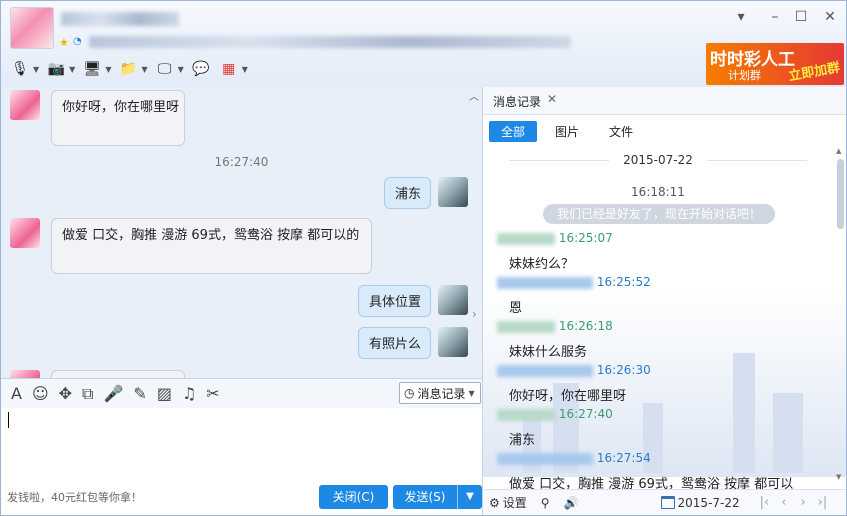 This screenshot has width=847, height=516. Describe the element at coordinates (838, 151) in the screenshot. I see `scroll-up-icon: ▲` at that location.